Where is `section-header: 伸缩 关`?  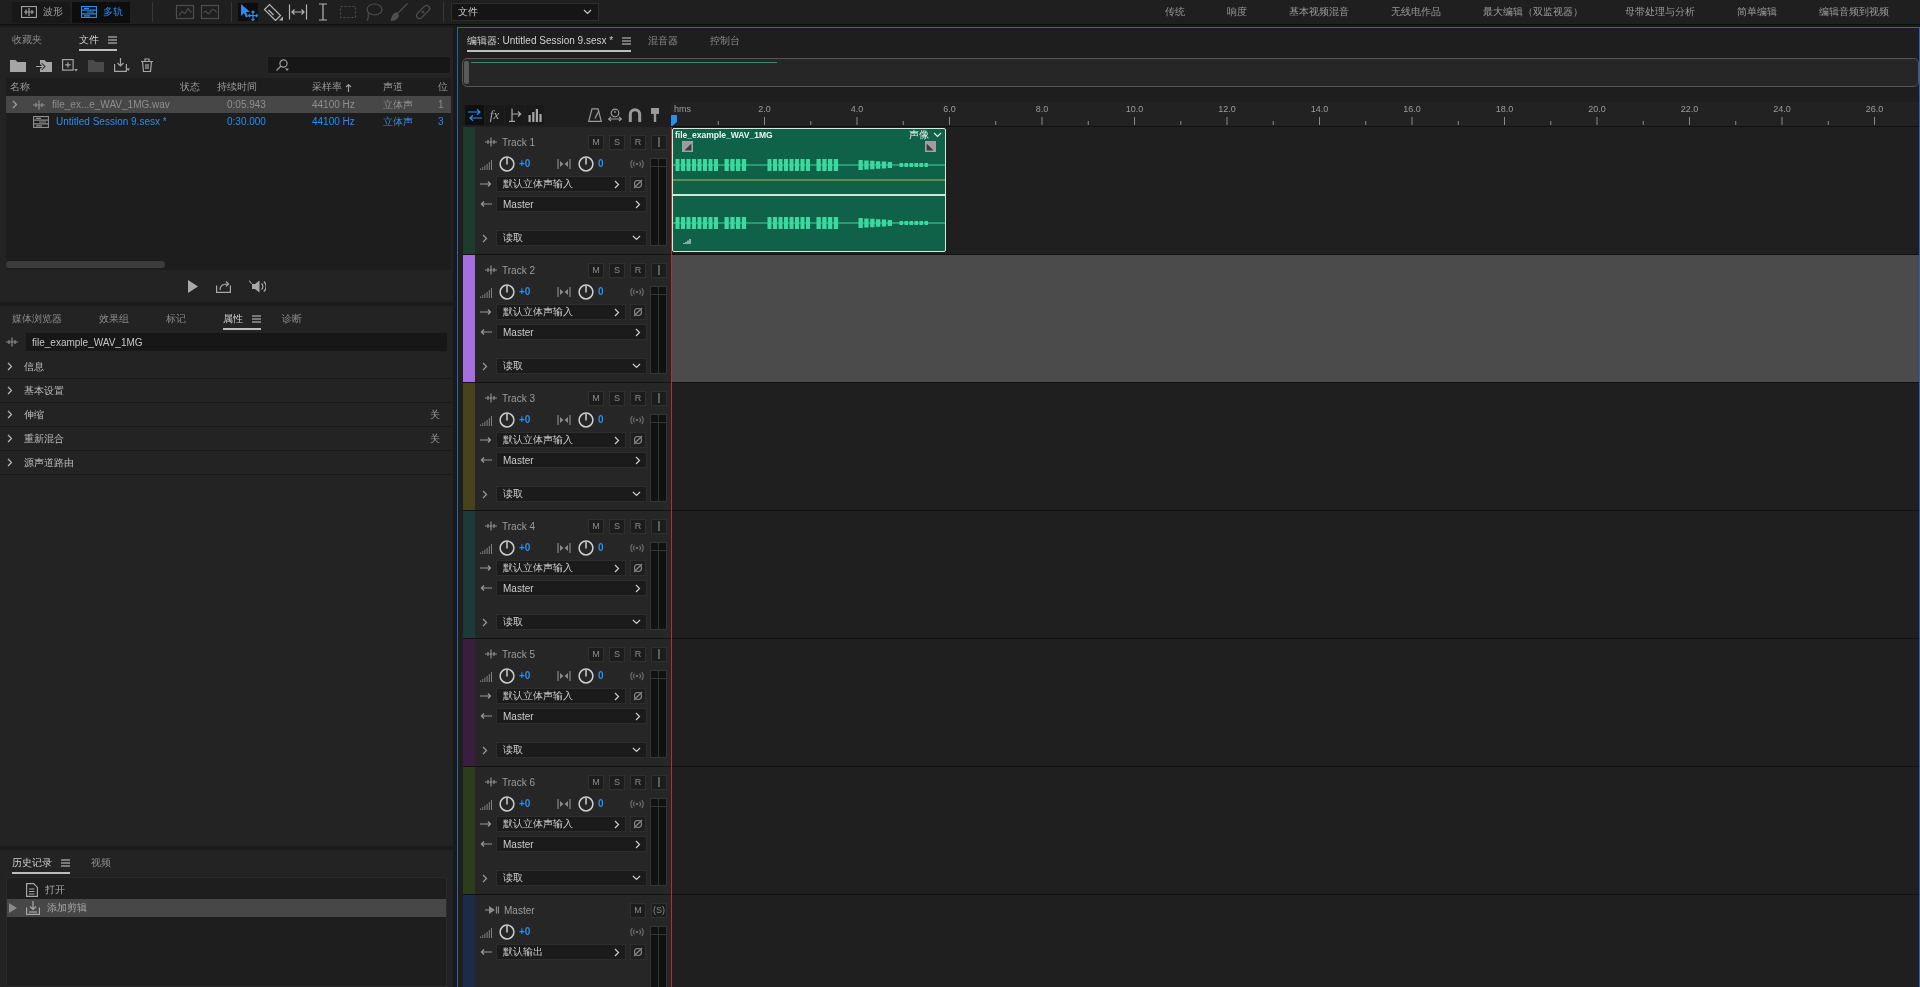
section-header: 伸缩 关 is located at coordinates (226, 415).